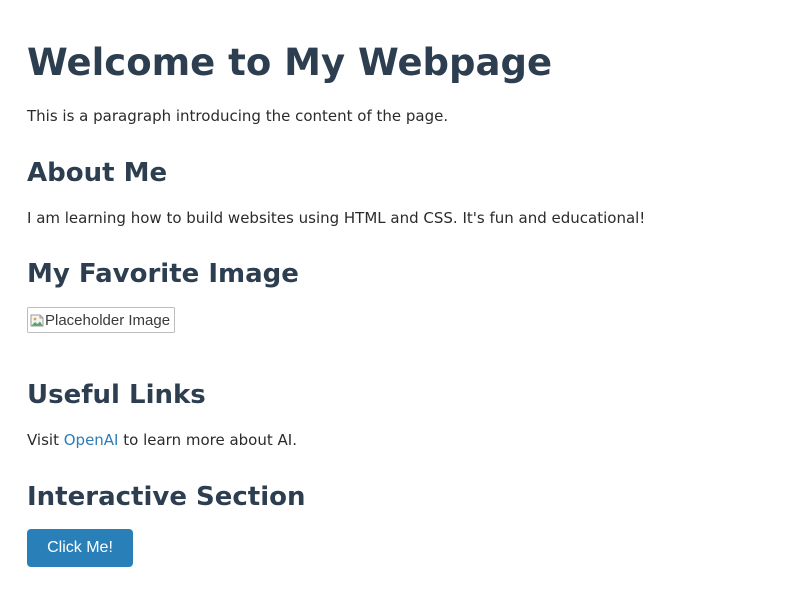 The image size is (797, 593). I want to click on placeholder-image: Placeholder Image, so click(101, 320).